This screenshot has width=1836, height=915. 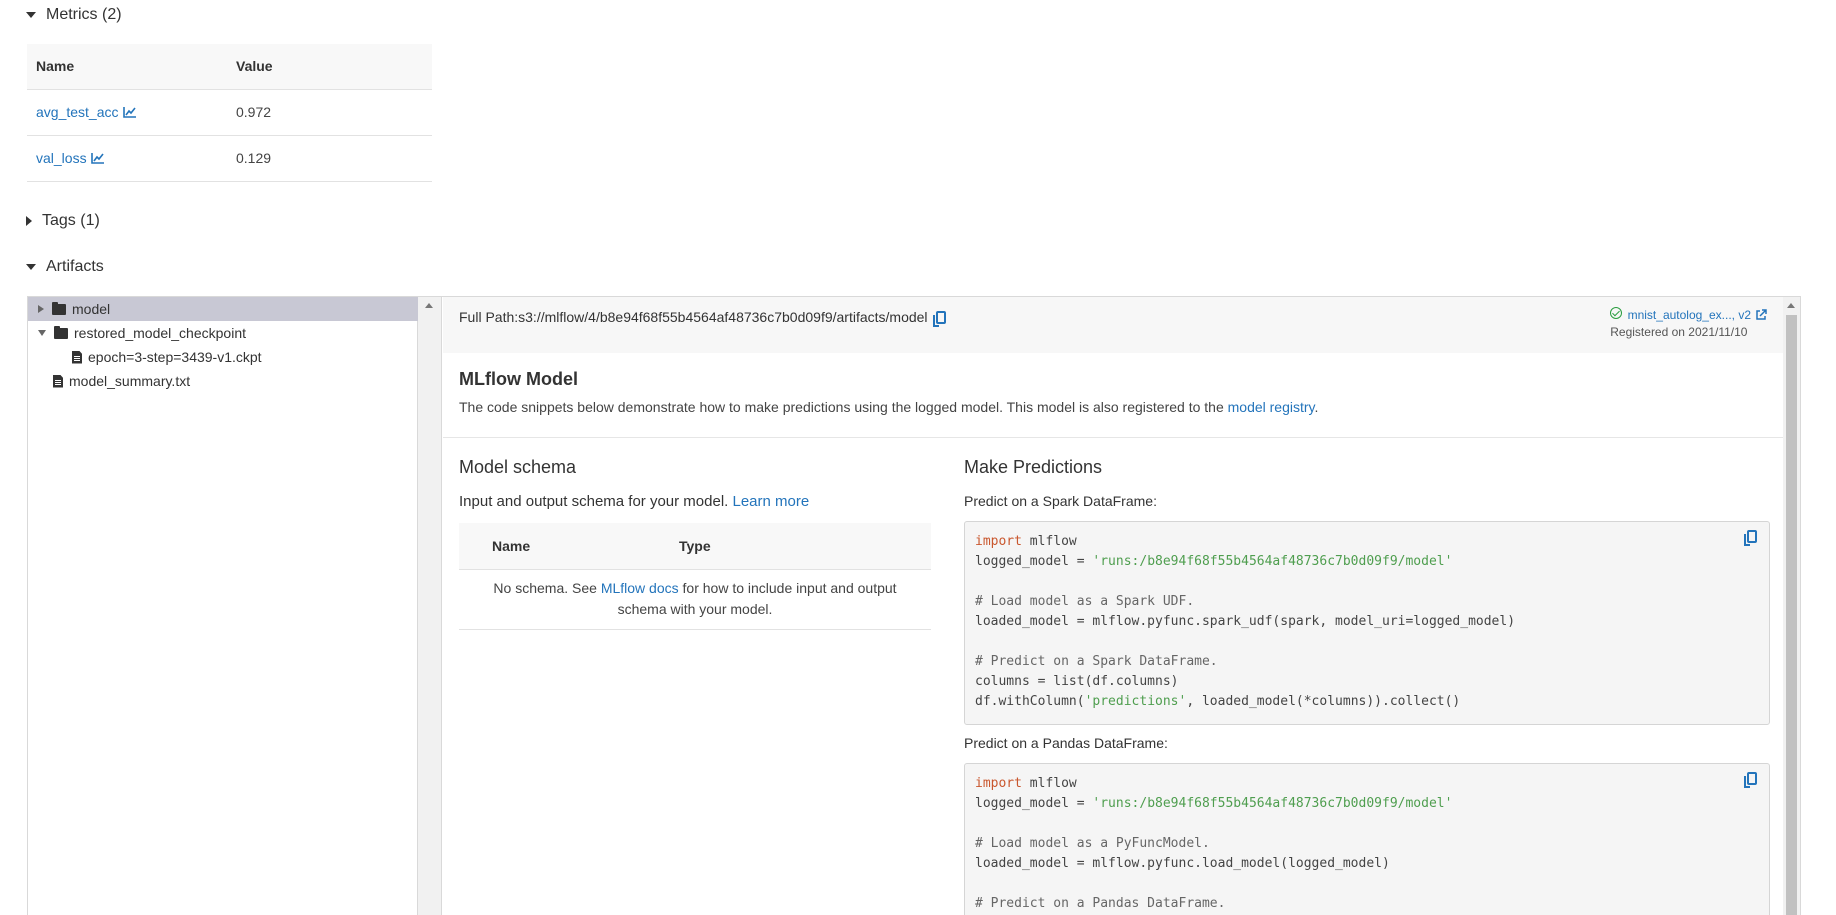 I want to click on tags-header: Tags (1), so click(x=71, y=220).